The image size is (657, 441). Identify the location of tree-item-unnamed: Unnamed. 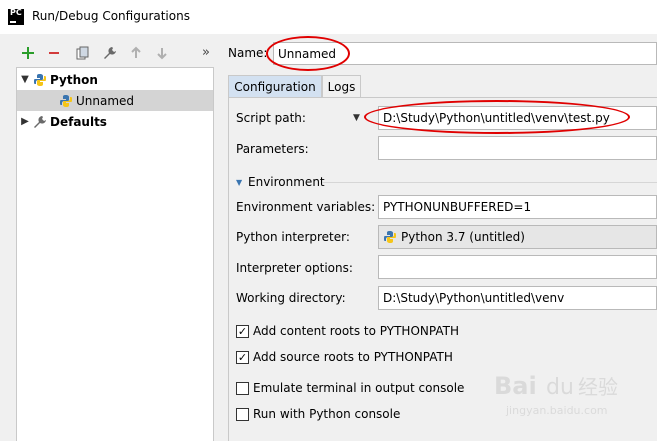
(115, 100).